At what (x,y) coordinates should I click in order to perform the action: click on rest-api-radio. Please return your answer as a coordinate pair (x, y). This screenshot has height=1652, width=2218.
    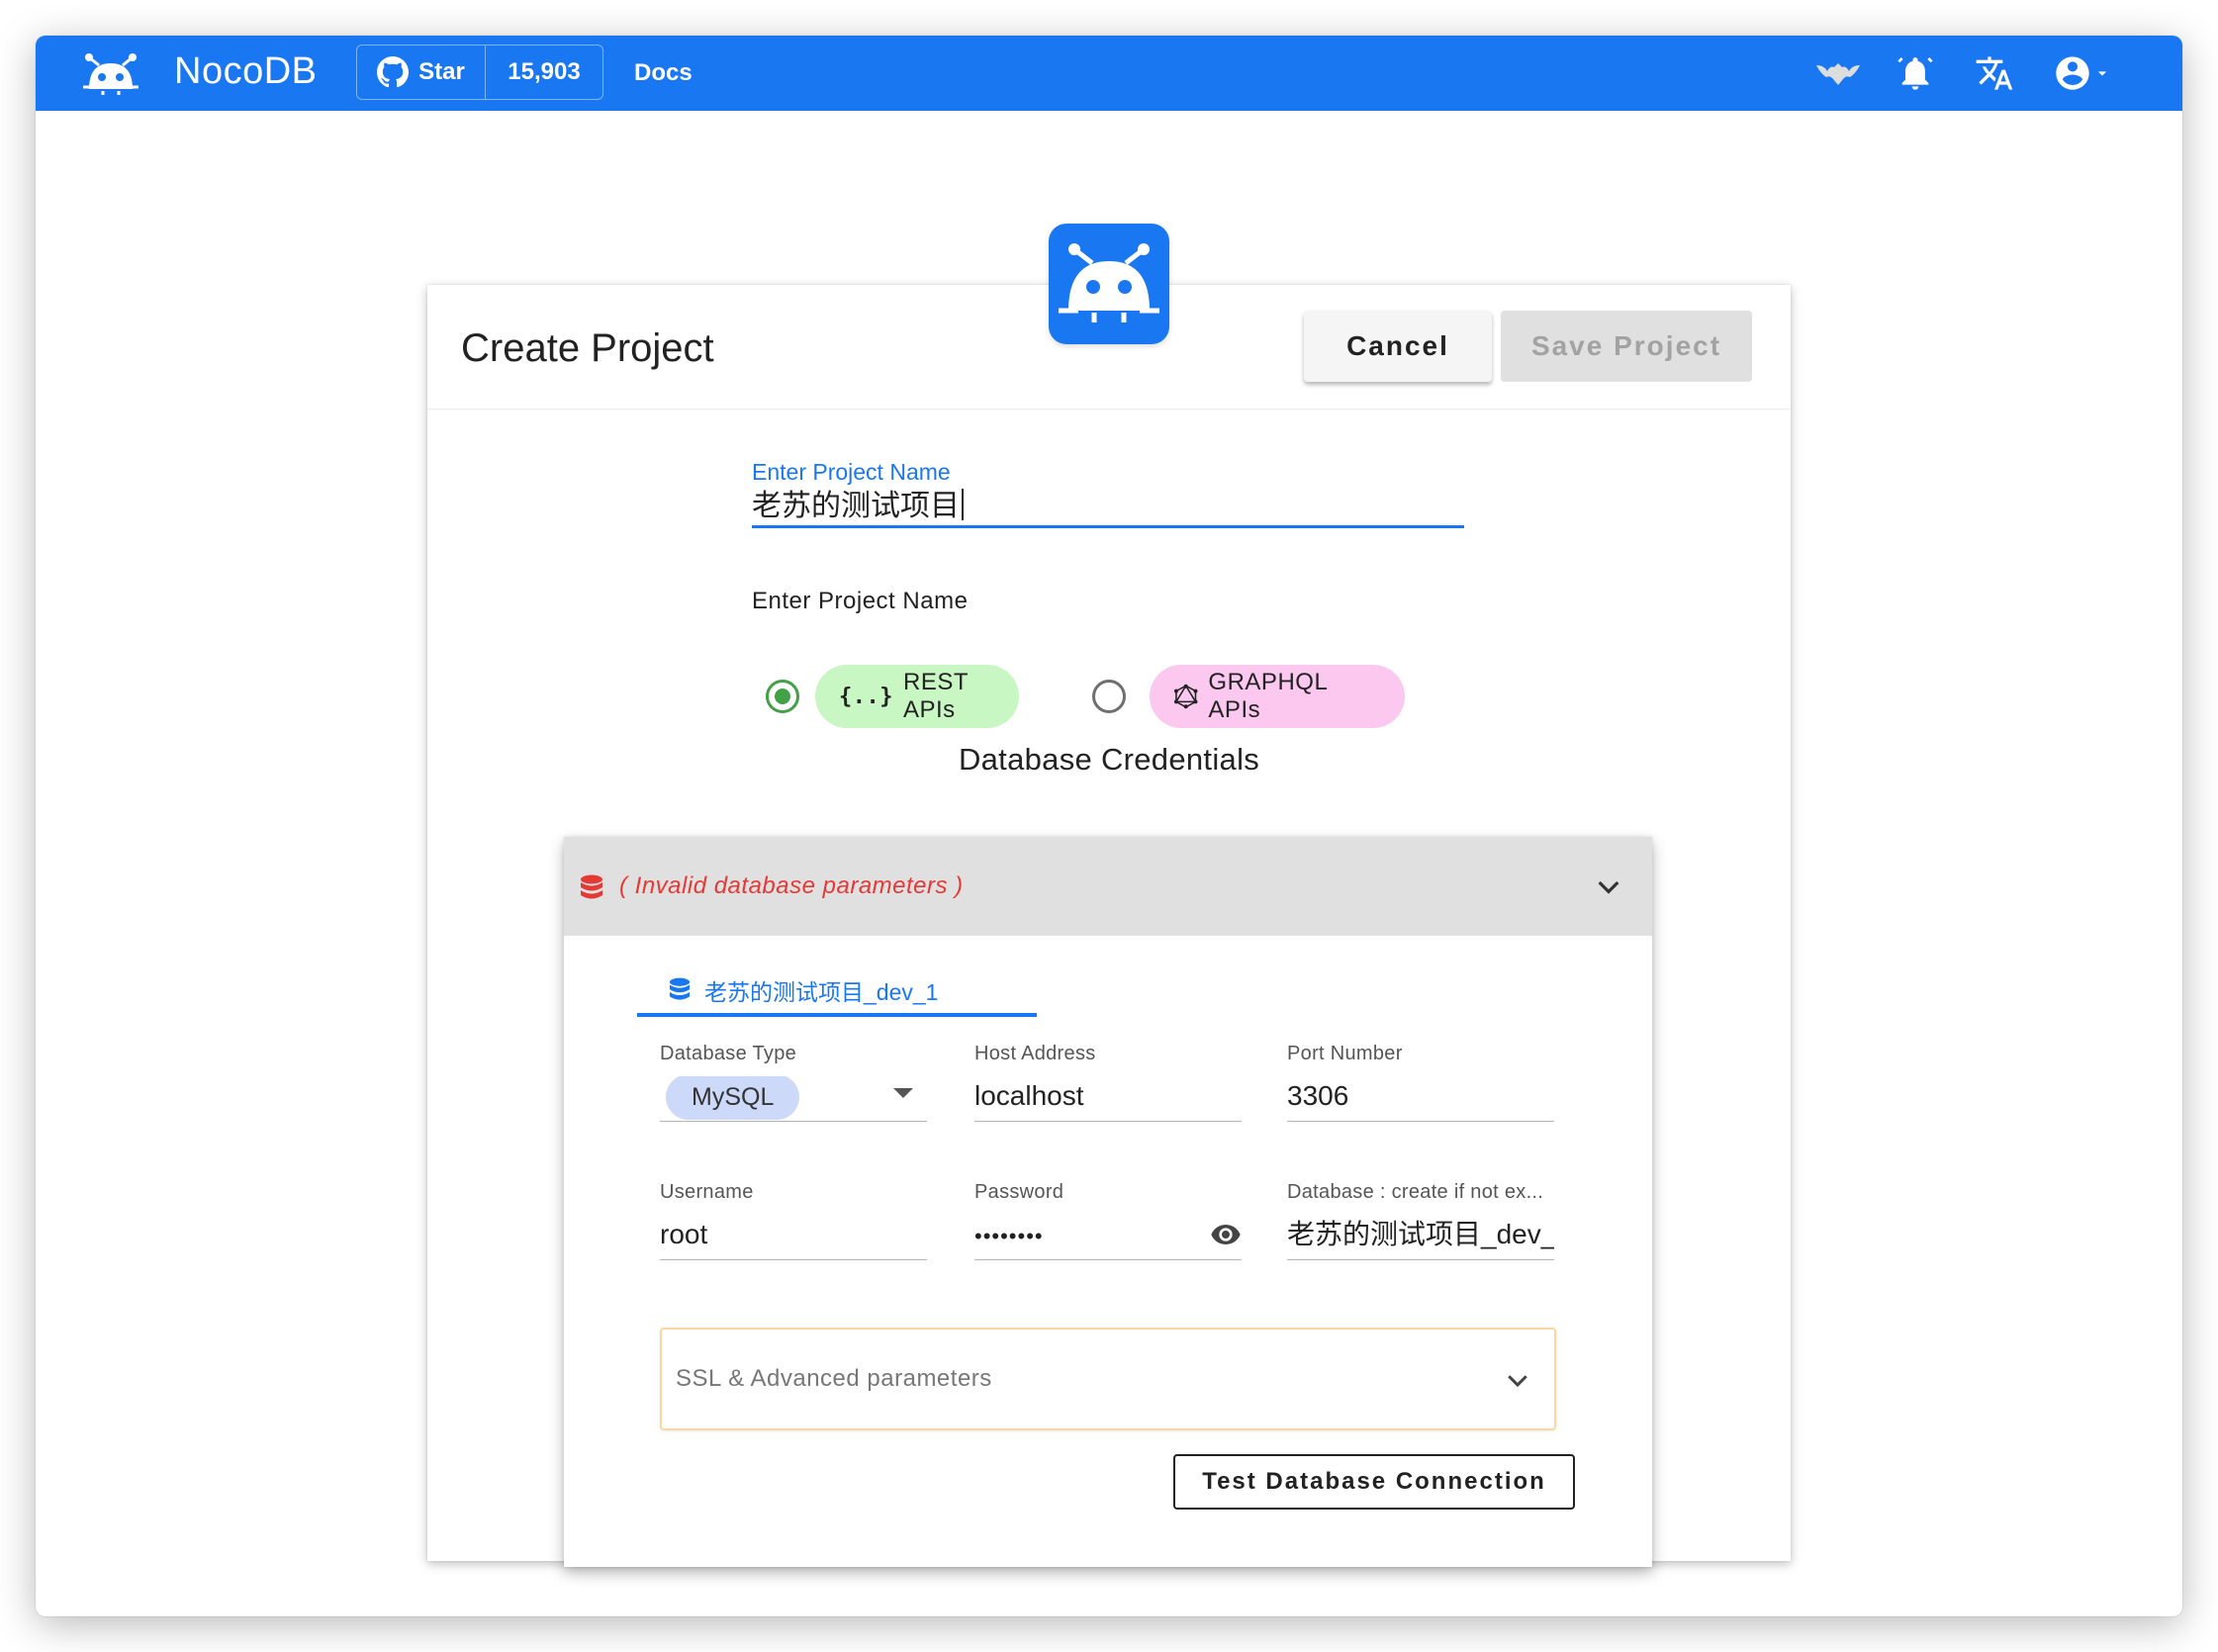
    Looking at the image, I should click on (782, 696).